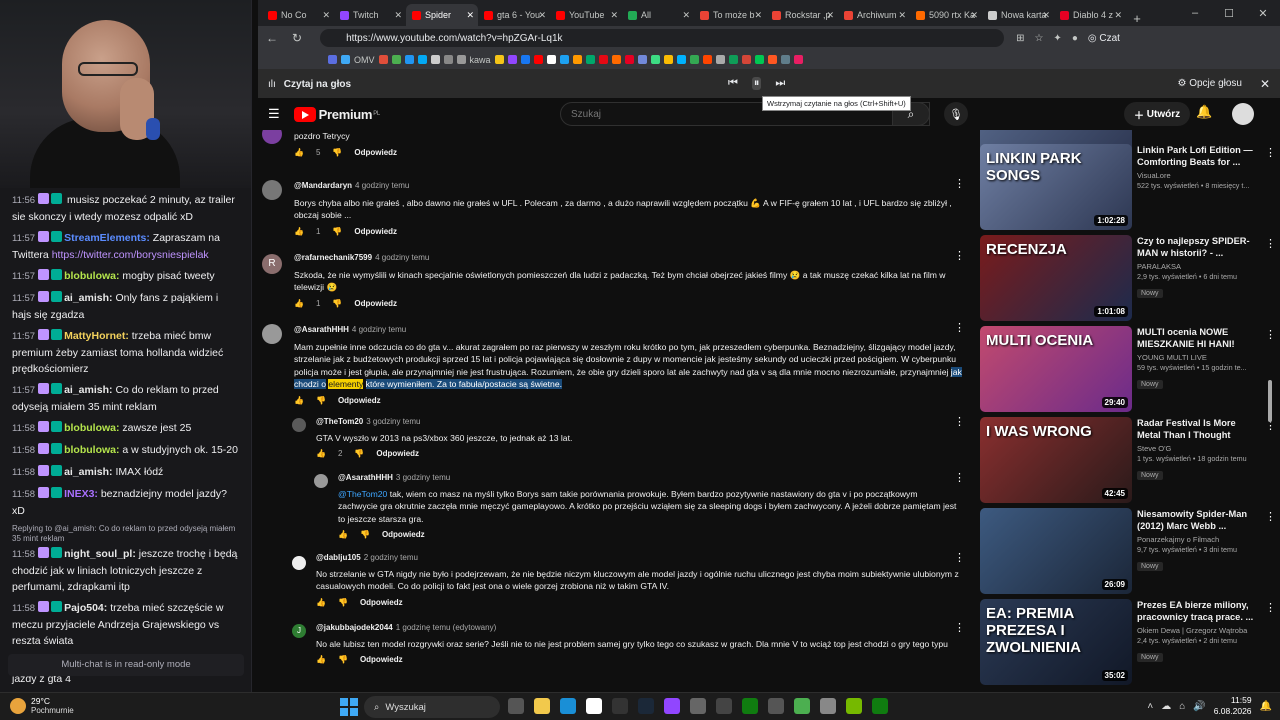 The height and width of the screenshot is (720, 1280). Describe the element at coordinates (274, 114) in the screenshot. I see `menu-icon: ☰` at that location.